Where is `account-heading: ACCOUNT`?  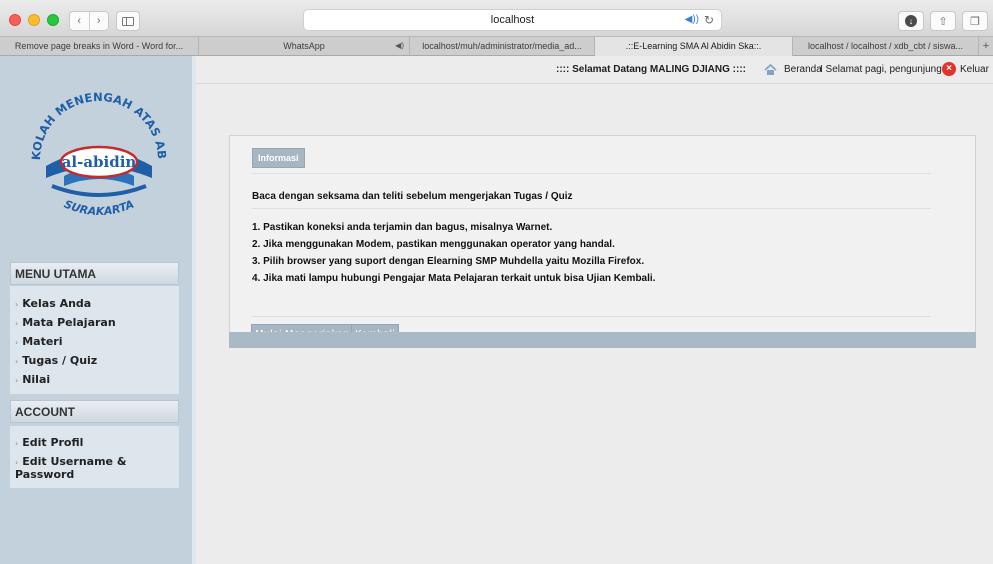
account-heading: ACCOUNT is located at coordinates (94, 411).